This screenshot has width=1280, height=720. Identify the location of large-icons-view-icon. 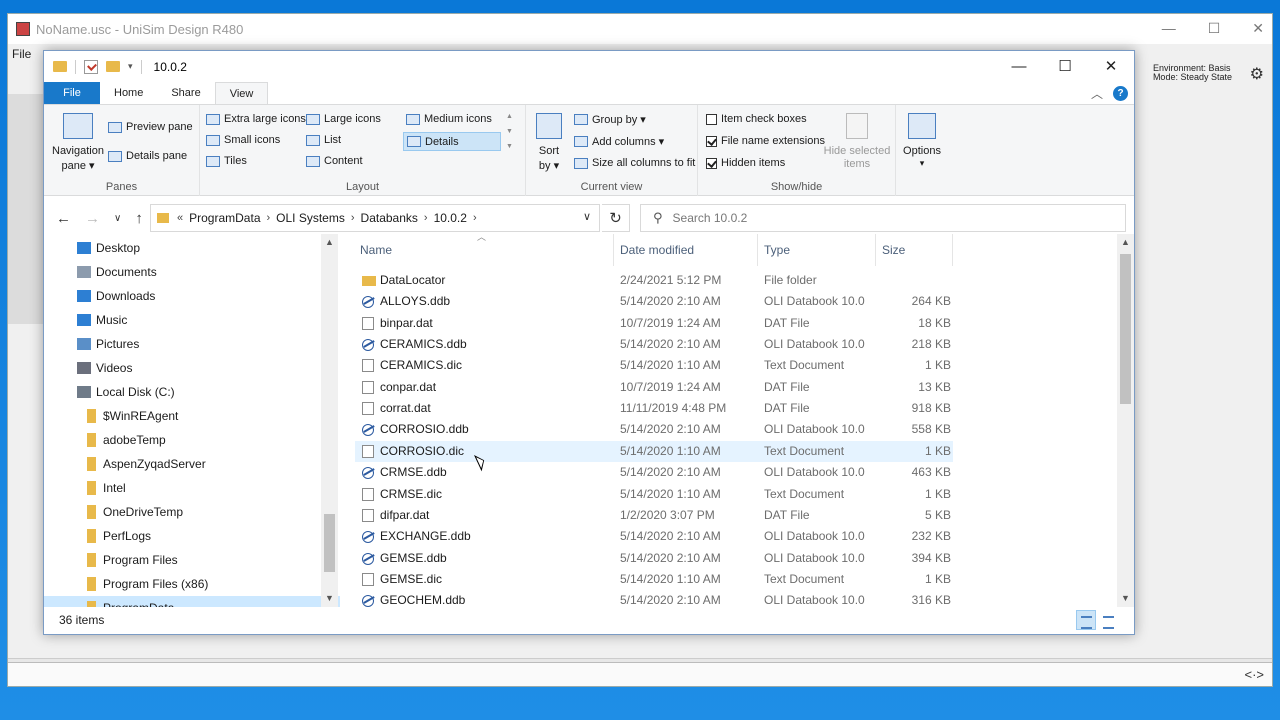
(1108, 620).